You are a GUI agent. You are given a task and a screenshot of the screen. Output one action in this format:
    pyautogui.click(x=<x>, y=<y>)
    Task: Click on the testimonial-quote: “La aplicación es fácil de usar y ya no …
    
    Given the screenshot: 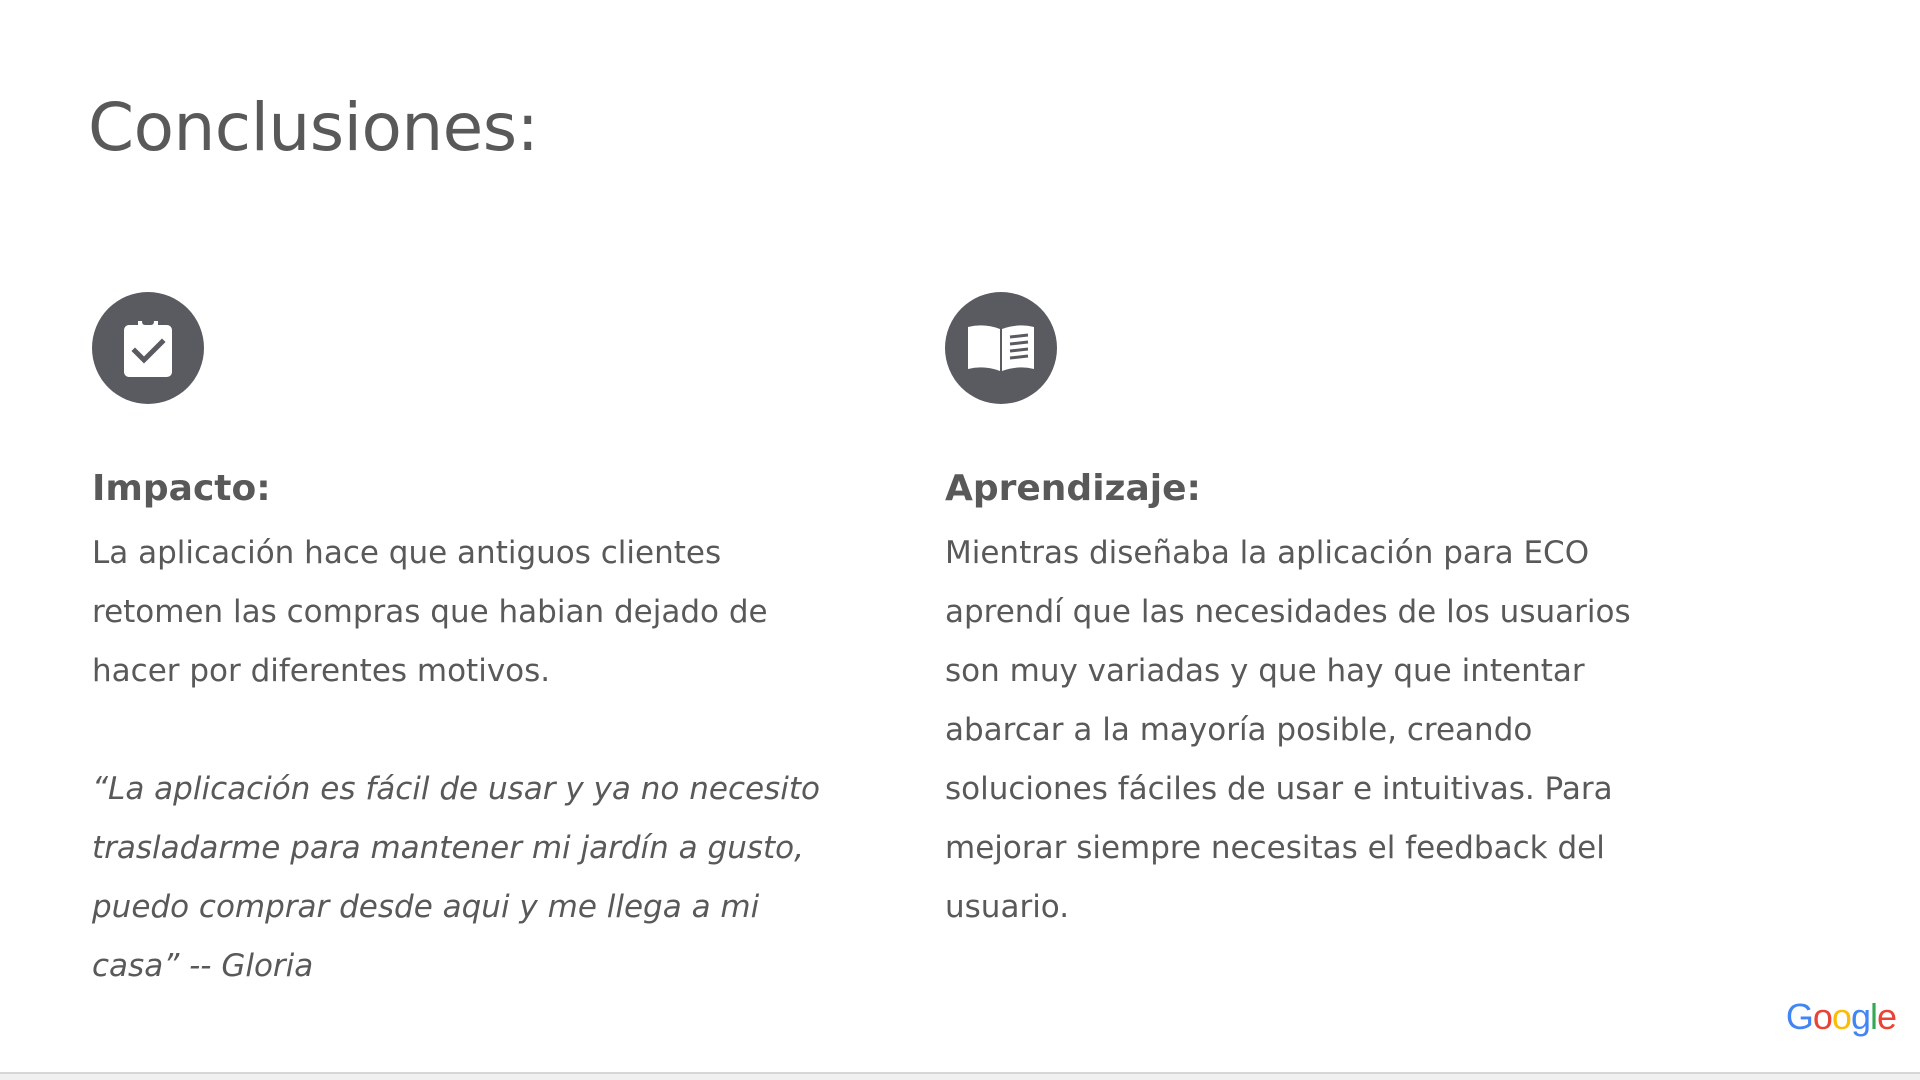 What is the action you would take?
    pyautogui.click(x=456, y=877)
    